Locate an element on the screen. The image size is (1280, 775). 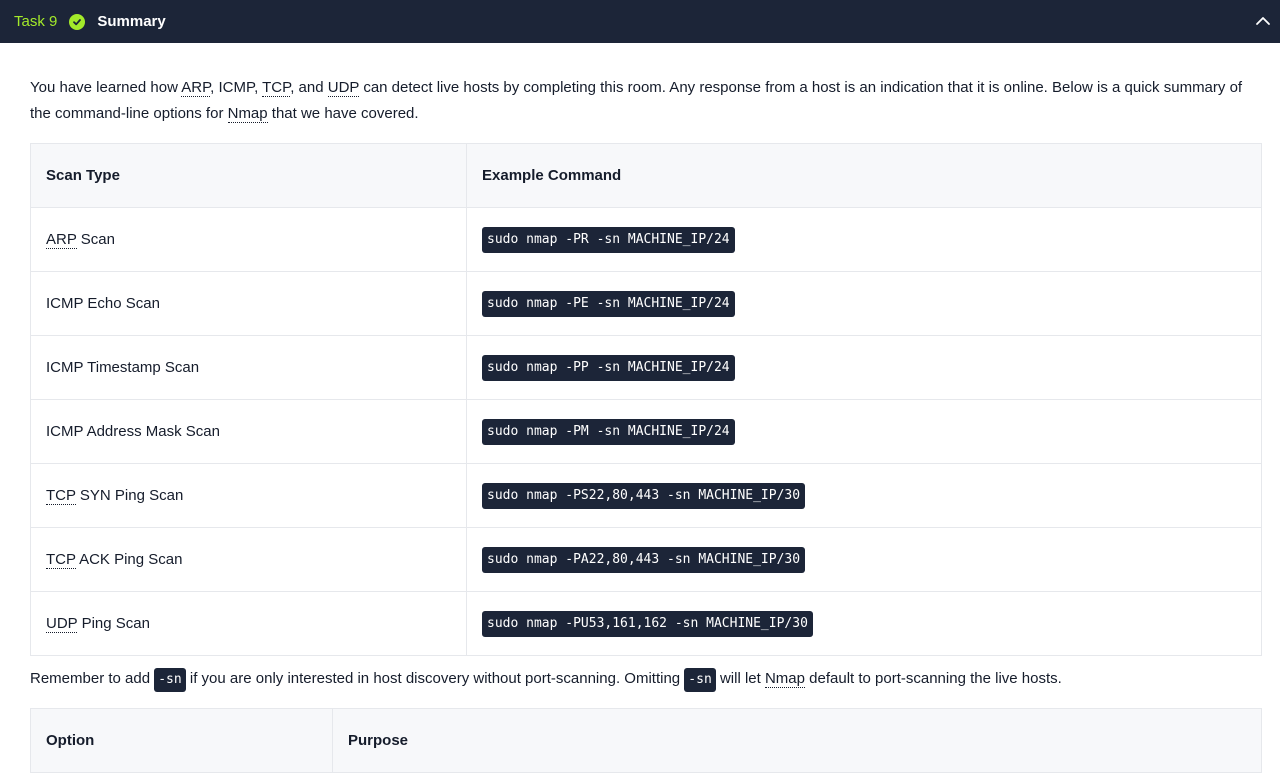
example-command-cell: sudo nmap -PS22,80,443 -sn MACHINE_IP/30 is located at coordinates (864, 495).